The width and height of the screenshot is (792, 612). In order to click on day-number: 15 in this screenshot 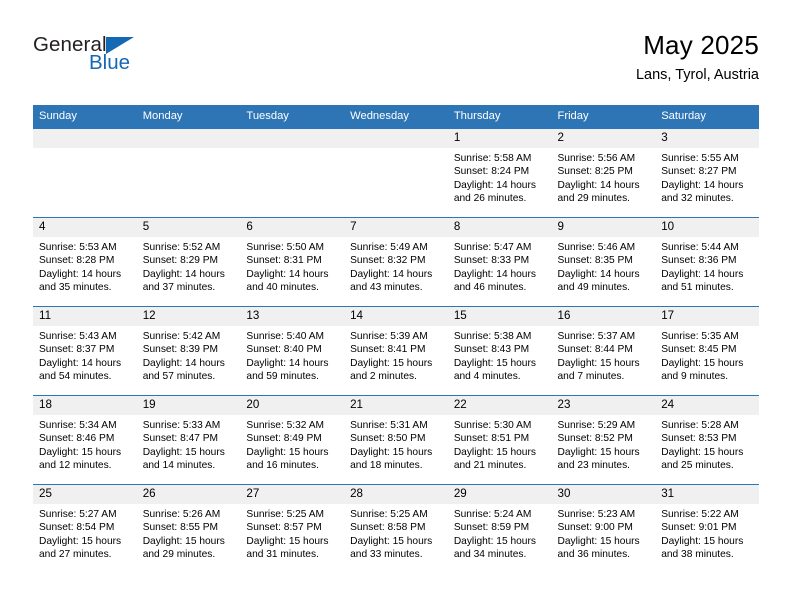, I will do `click(499, 316)`.